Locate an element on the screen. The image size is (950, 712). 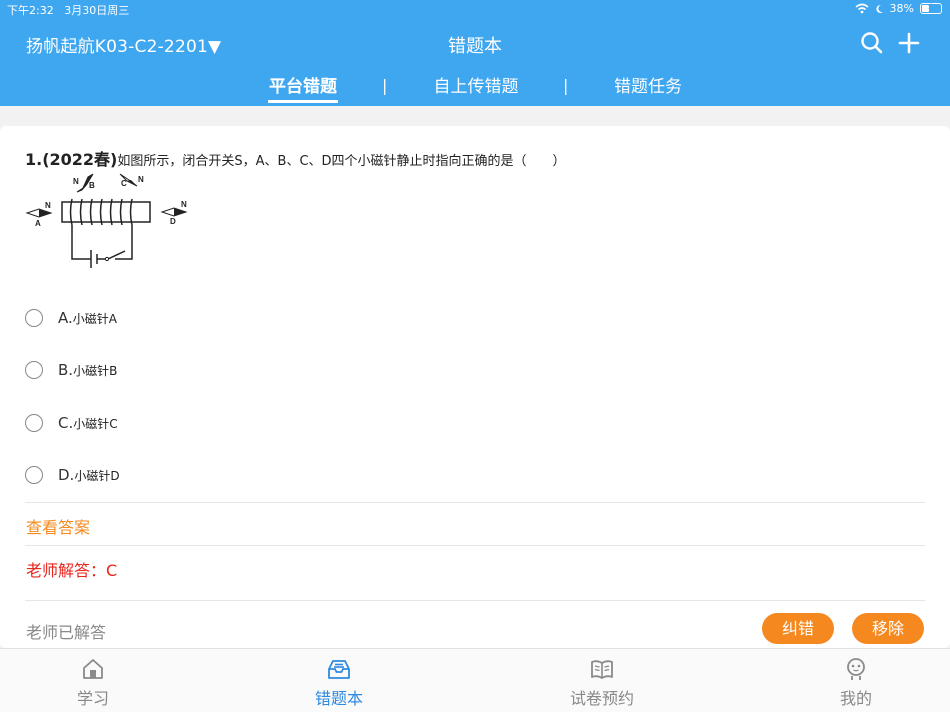
status-date: 3月30日周三 is located at coordinates (97, 10).